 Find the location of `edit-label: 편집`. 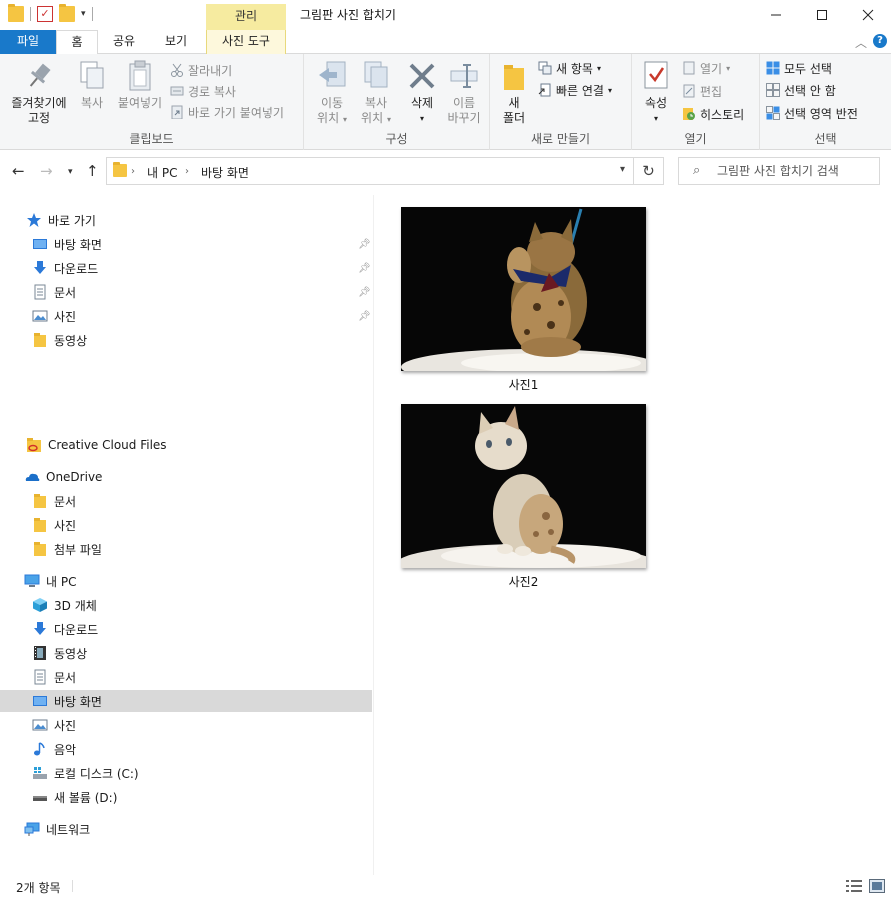

edit-label: 편집 is located at coordinates (711, 91).